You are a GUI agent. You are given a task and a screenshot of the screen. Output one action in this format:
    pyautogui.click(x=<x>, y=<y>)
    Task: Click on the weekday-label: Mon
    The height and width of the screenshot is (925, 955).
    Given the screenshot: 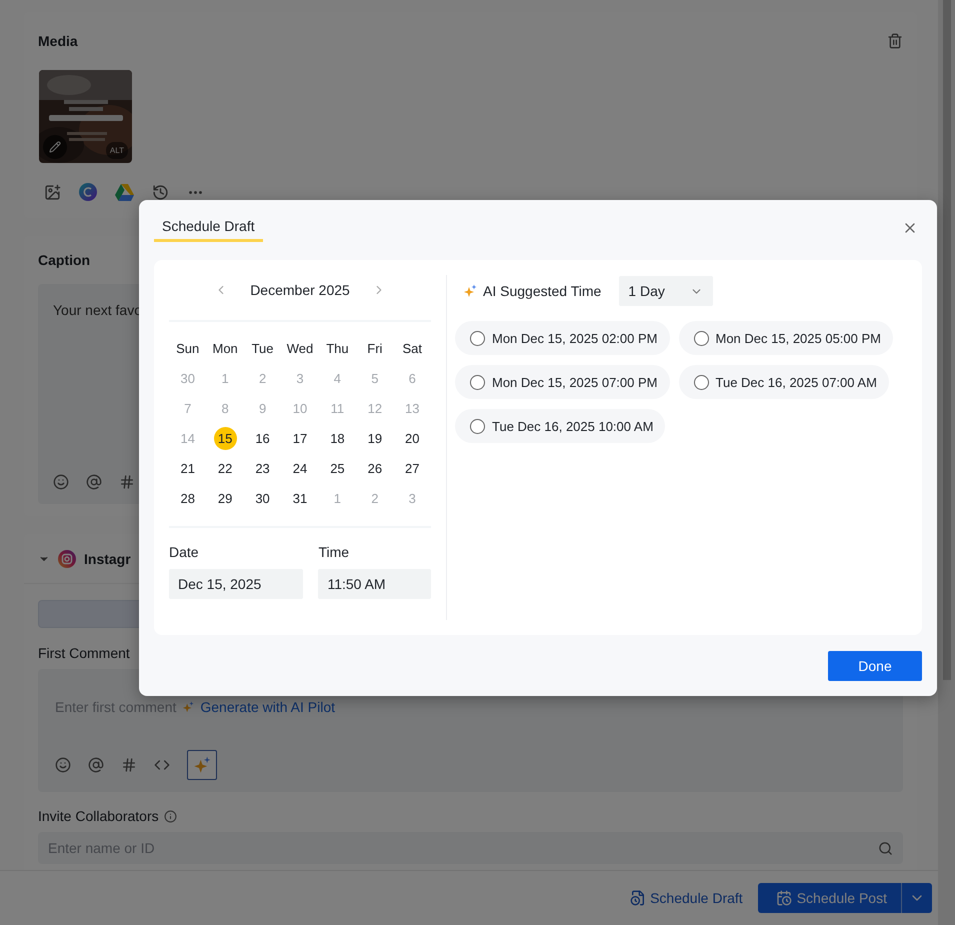 What is the action you would take?
    pyautogui.click(x=225, y=349)
    